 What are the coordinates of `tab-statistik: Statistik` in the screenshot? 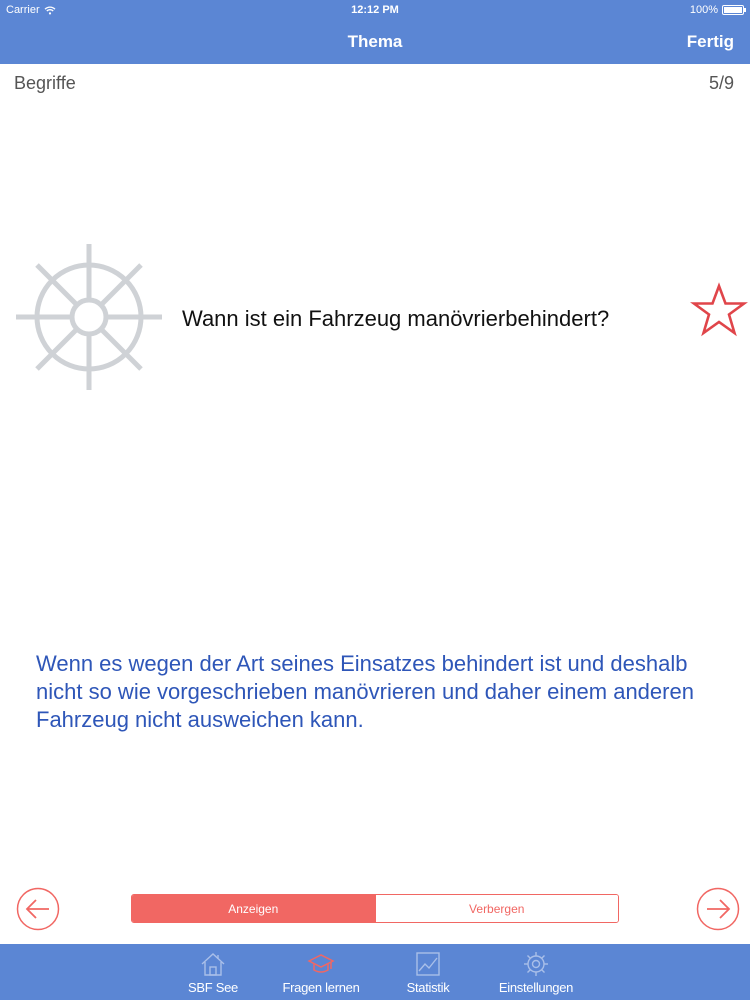 It's located at (428, 972).